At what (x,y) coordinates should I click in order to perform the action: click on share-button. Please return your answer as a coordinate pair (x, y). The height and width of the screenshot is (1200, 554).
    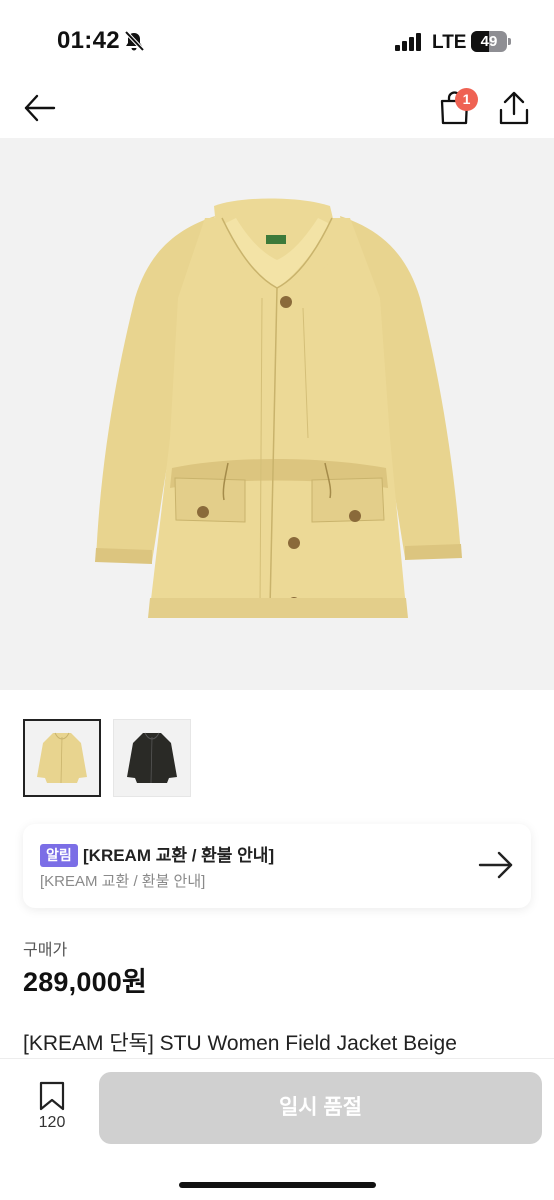
    Looking at the image, I should click on (514, 108).